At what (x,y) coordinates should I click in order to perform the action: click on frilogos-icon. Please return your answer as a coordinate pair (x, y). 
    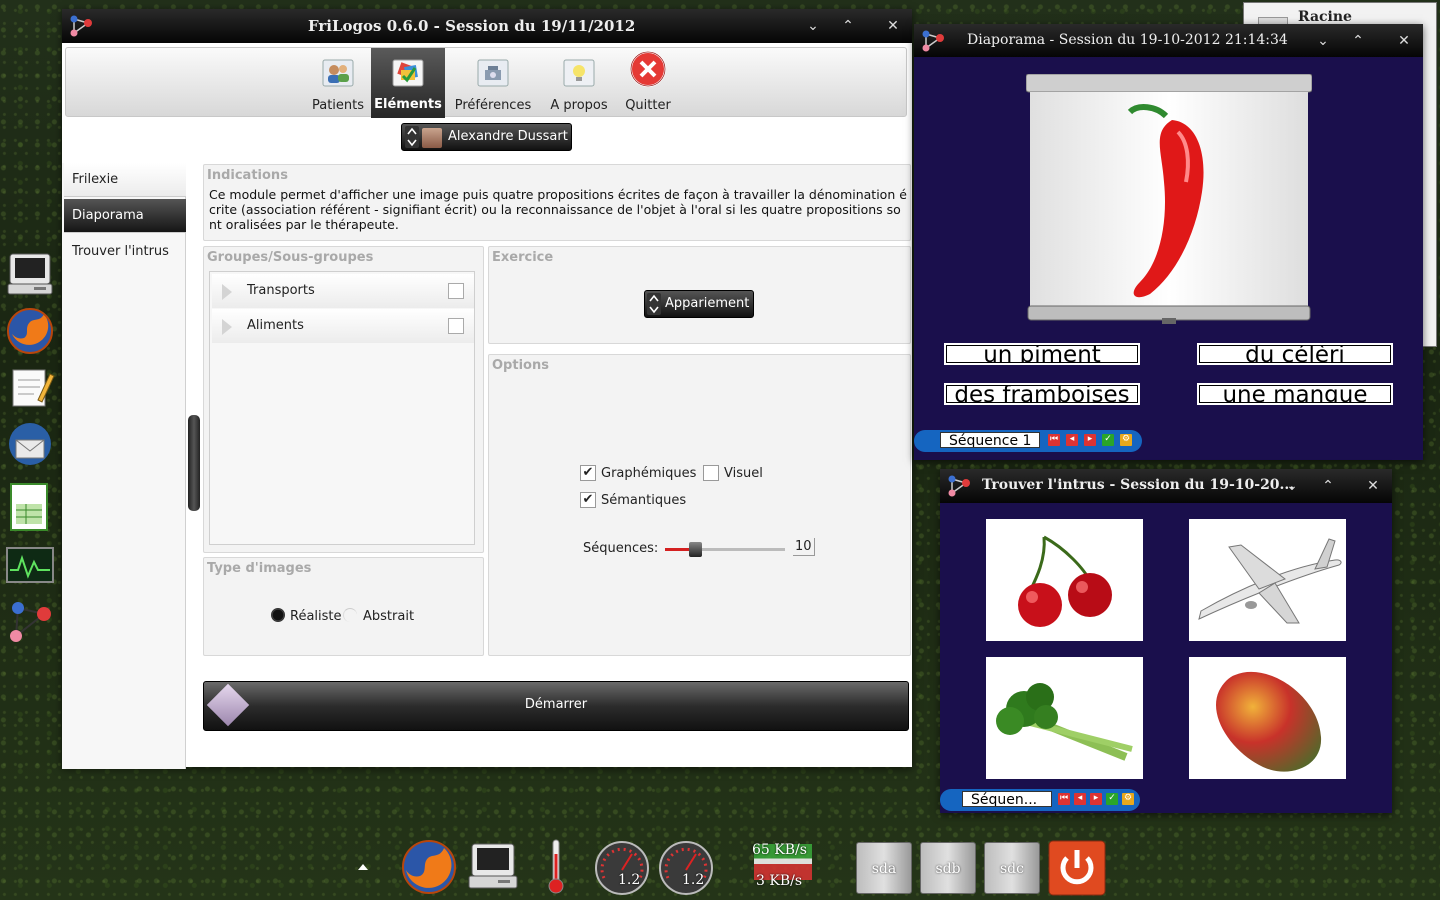
    Looking at the image, I should click on (30, 622).